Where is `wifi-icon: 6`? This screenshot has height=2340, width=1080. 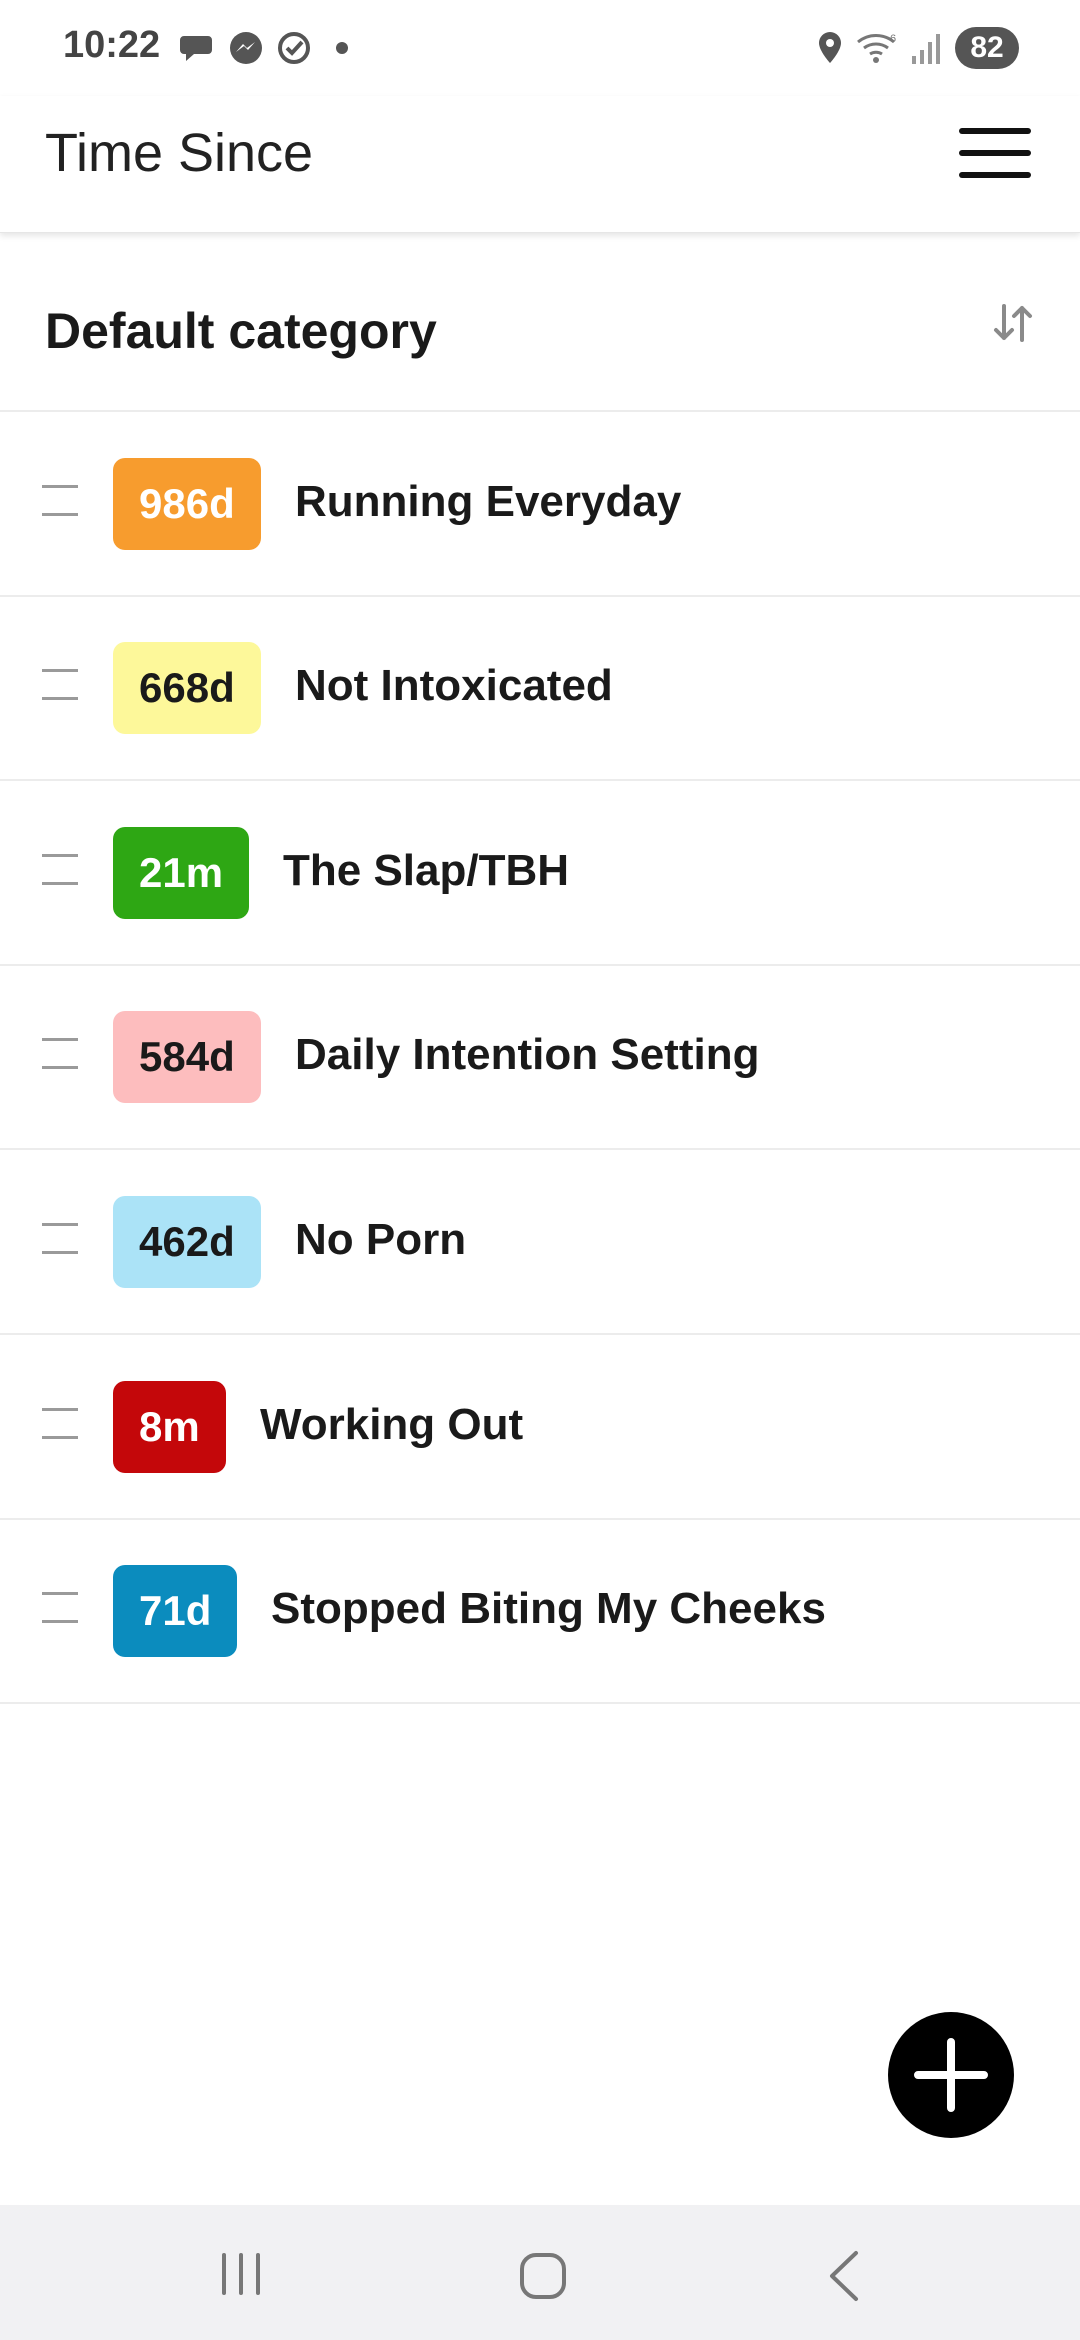
wifi-icon: 6 is located at coordinates (876, 48).